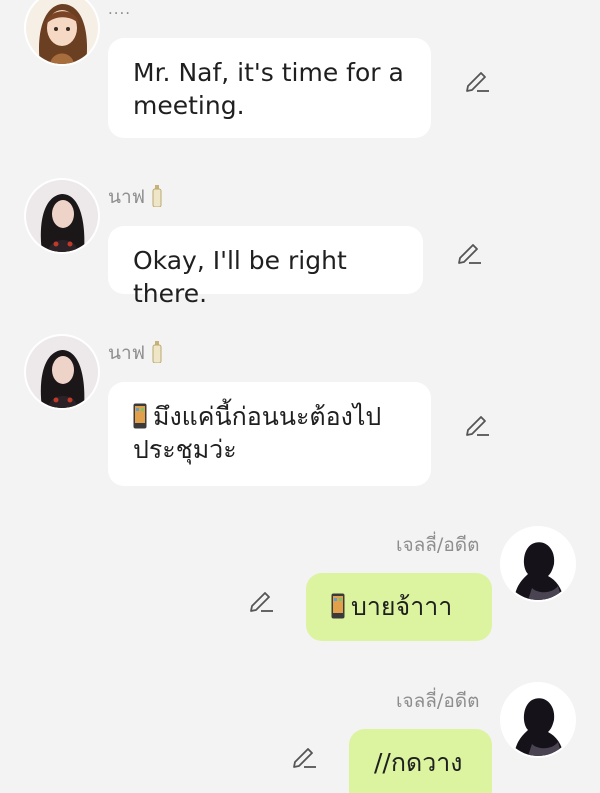  What do you see at coordinates (402, 606) in the screenshot?
I see `message-text: บายจ้าาา` at bounding box center [402, 606].